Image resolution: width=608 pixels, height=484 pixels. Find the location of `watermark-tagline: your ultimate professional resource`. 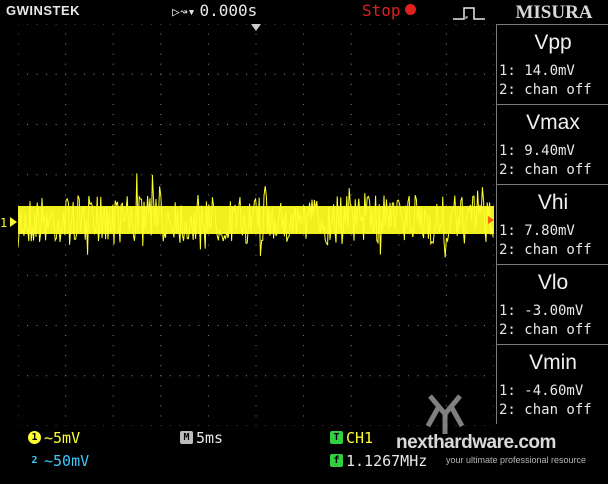

watermark-tagline: your ultimate professional resource is located at coordinates (516, 460).